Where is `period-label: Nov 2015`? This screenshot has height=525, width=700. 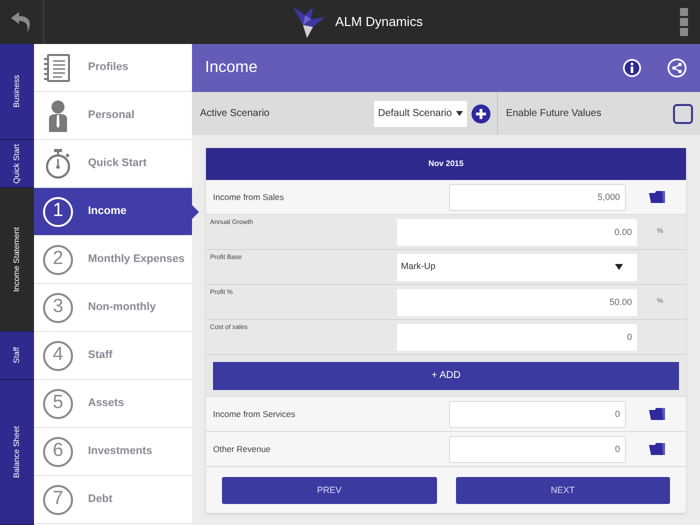 period-label: Nov 2015 is located at coordinates (446, 164).